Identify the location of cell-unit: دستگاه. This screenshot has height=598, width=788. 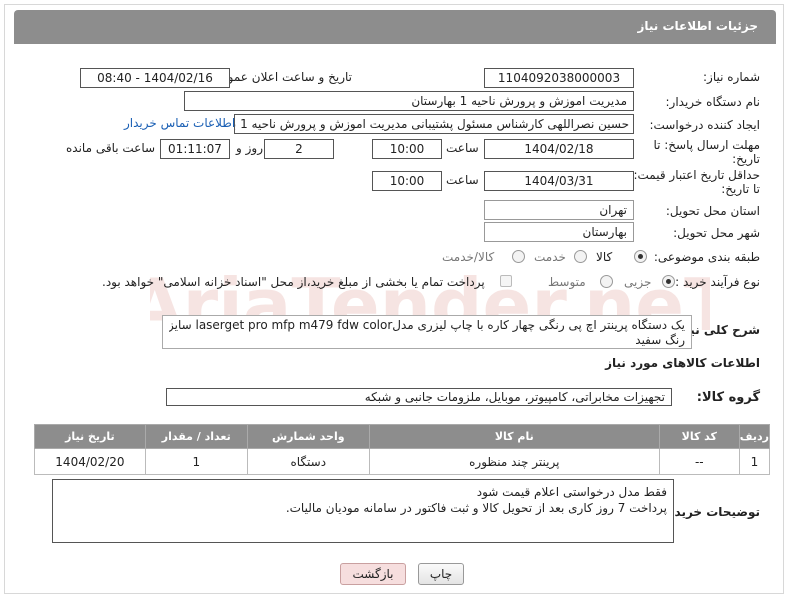
(308, 461).